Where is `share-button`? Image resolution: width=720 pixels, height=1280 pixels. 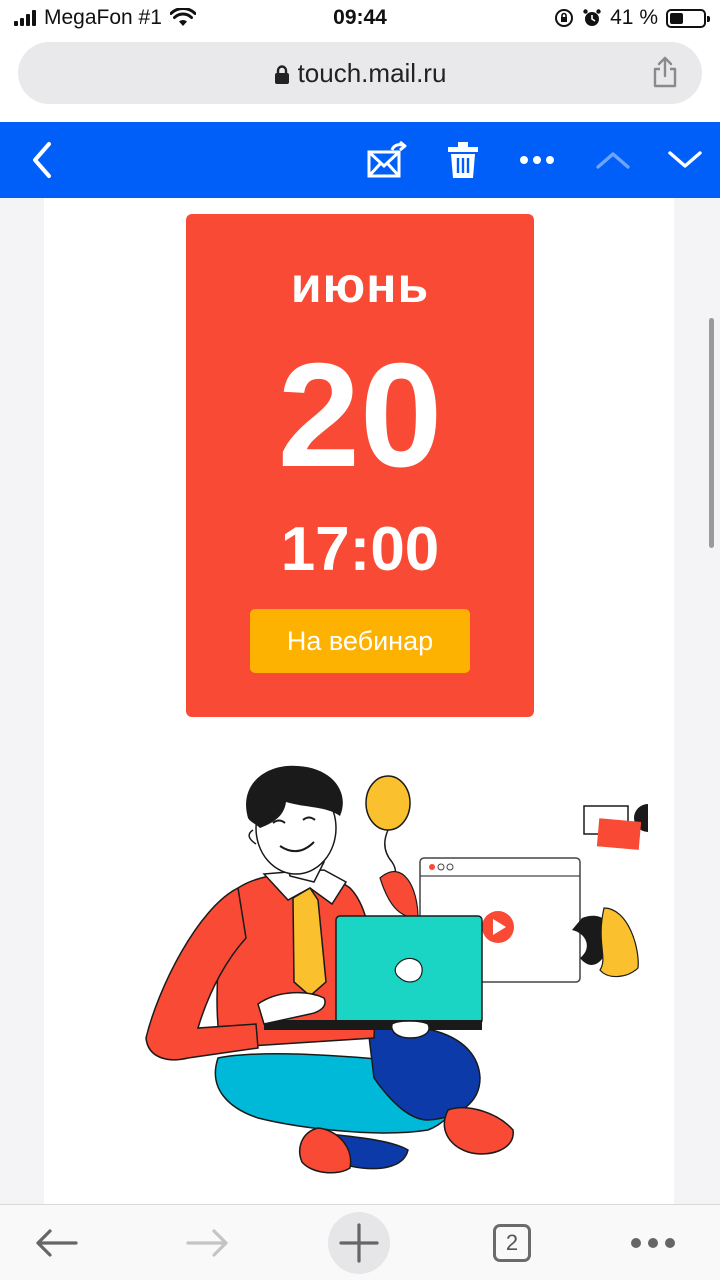 share-button is located at coordinates (665, 74).